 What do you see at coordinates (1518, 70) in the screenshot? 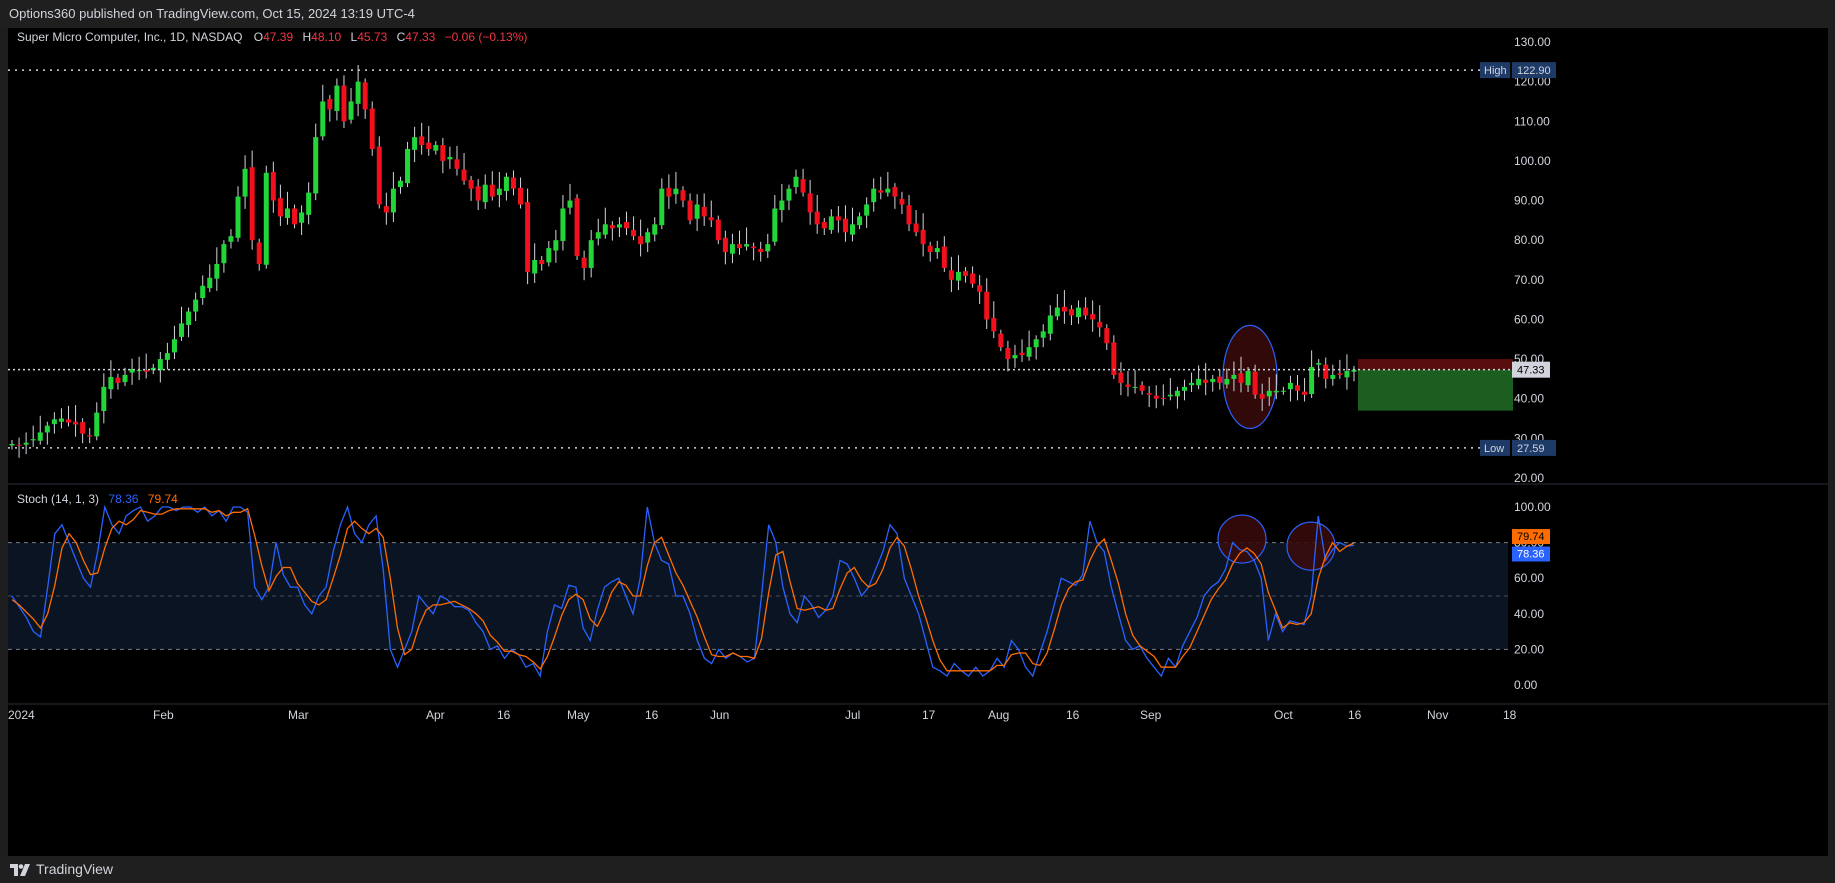
I see `high-tag: High 122.90` at bounding box center [1518, 70].